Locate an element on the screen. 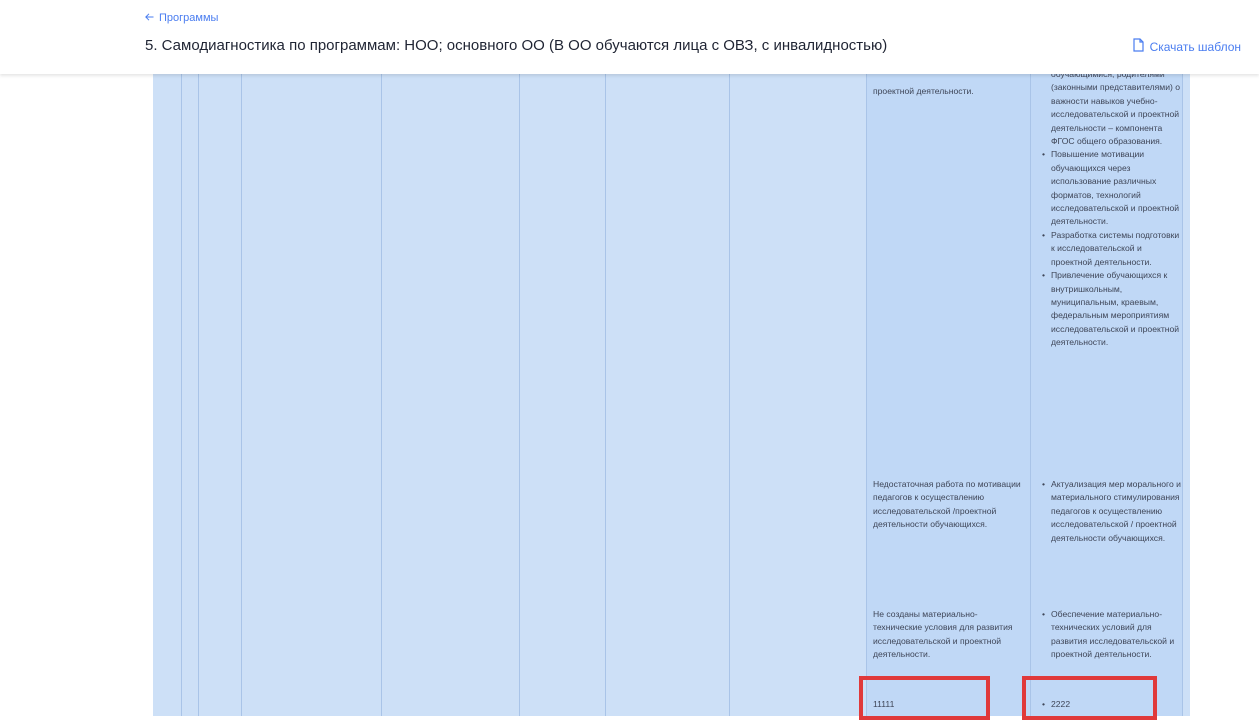  download-template-button: Скачать шаблон is located at coordinates (1186, 46).